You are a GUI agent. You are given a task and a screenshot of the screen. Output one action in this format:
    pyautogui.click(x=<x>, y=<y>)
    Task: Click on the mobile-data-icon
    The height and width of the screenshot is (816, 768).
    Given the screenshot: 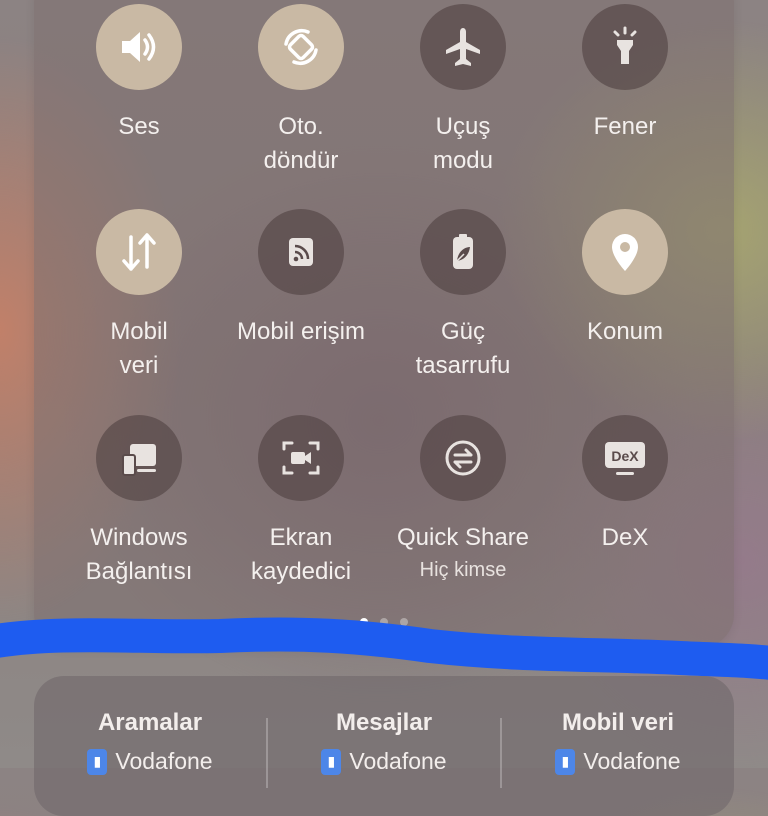 What is the action you would take?
    pyautogui.click(x=139, y=252)
    